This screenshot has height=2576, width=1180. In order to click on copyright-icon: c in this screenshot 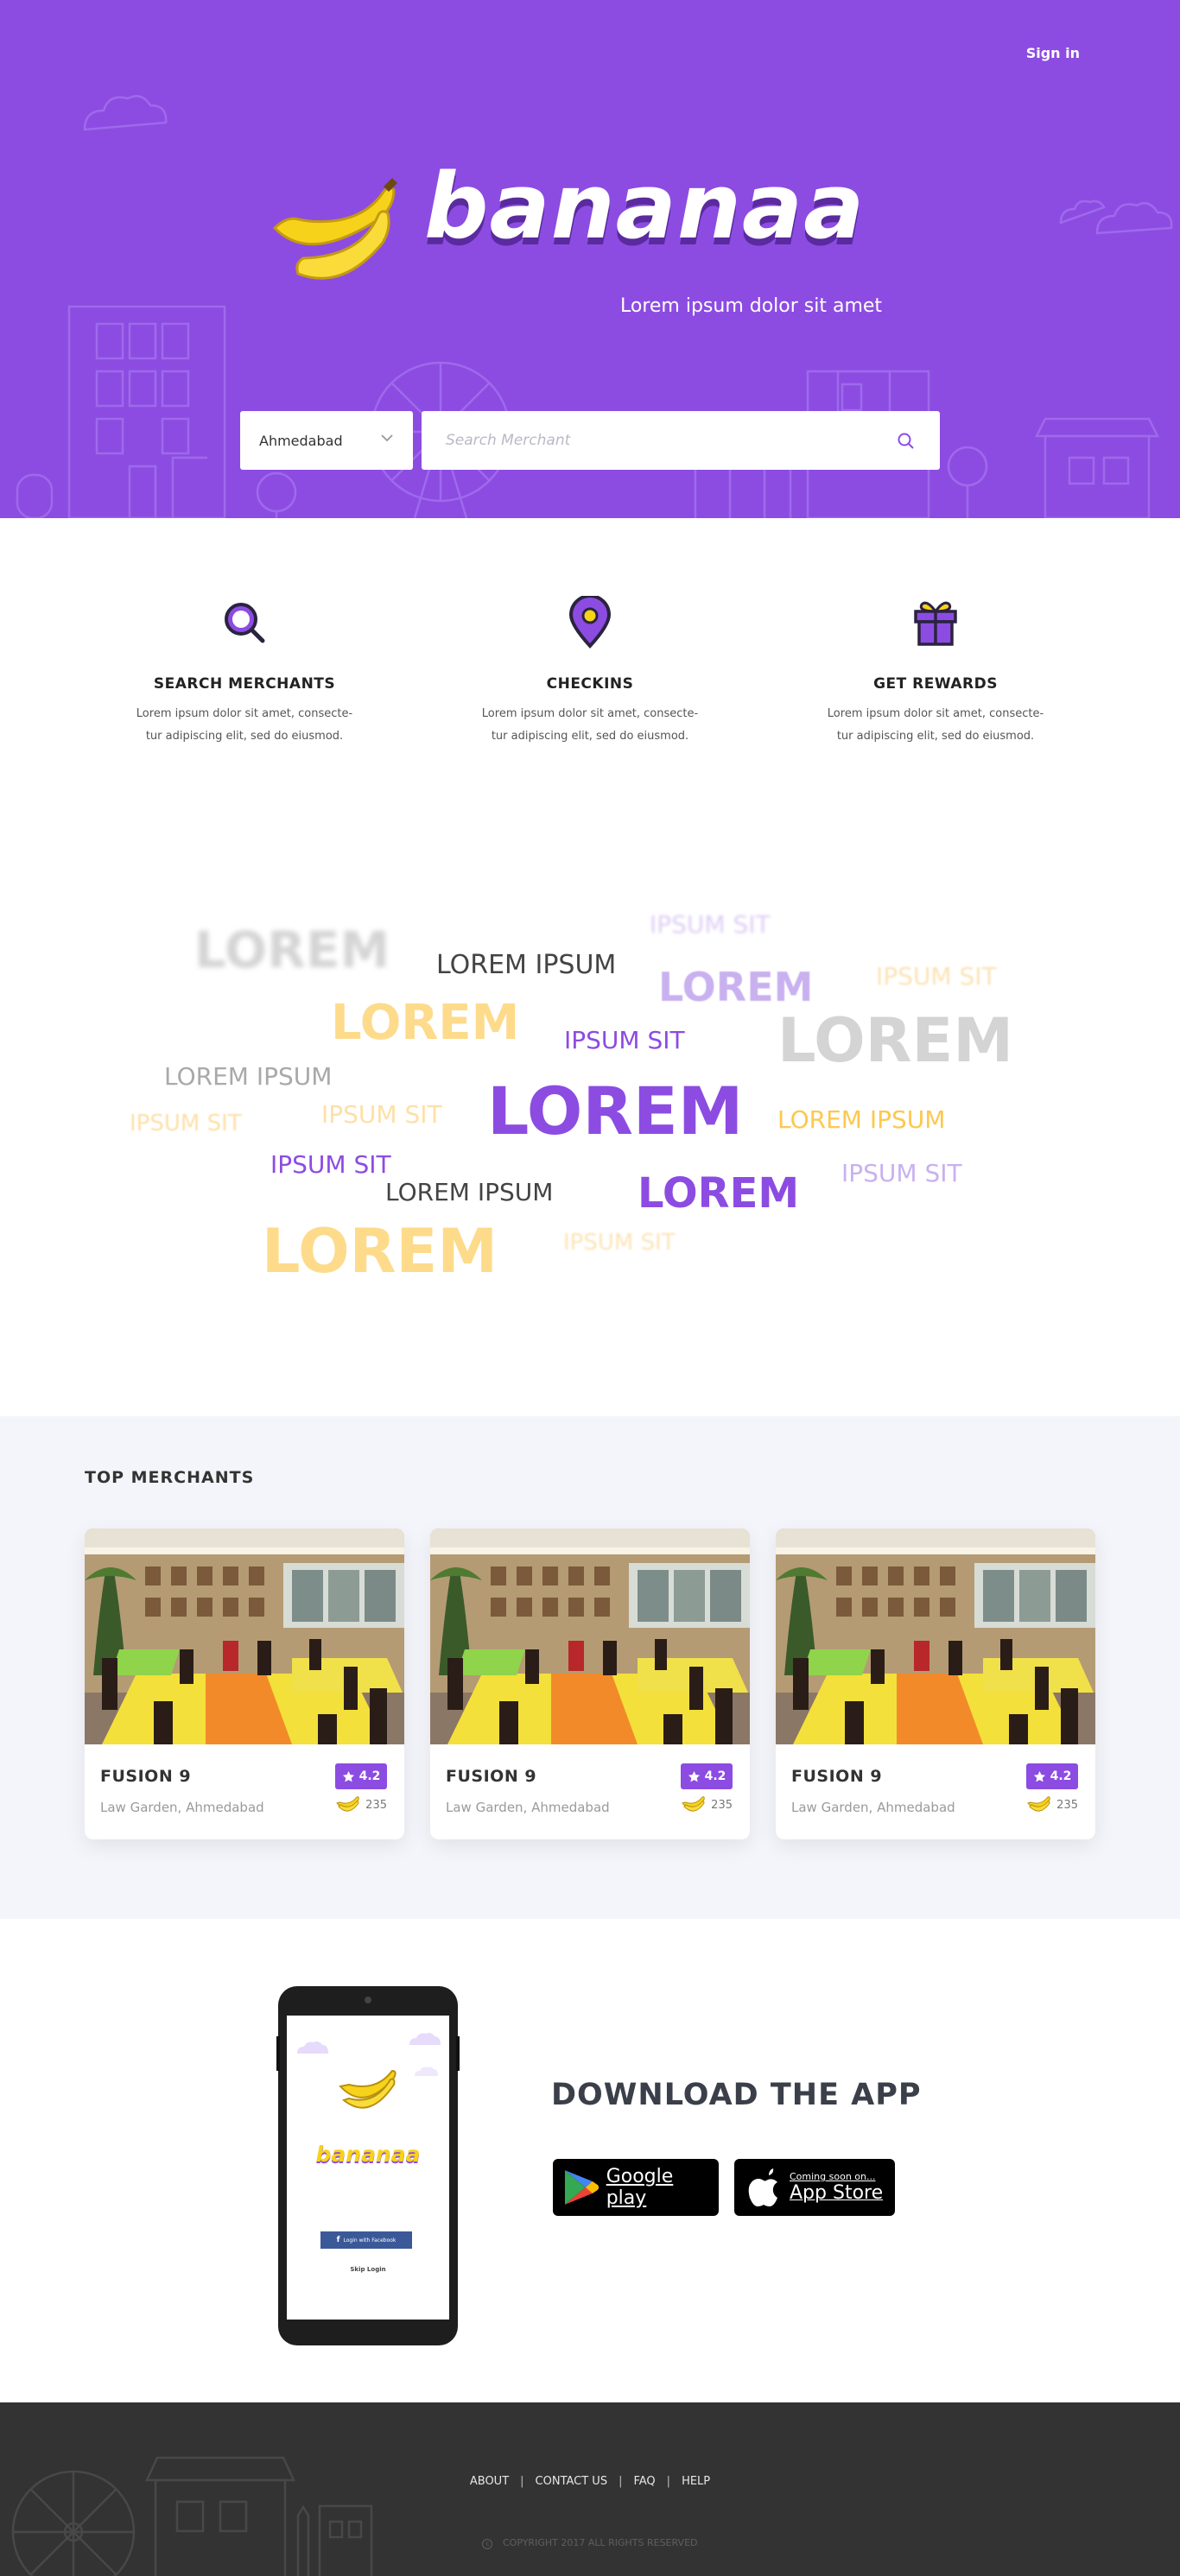, I will do `click(487, 2544)`.